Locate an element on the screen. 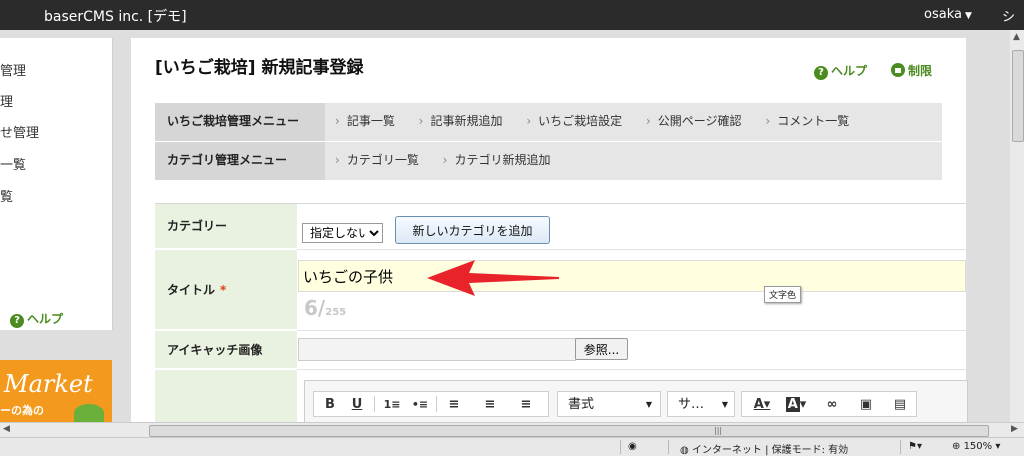  sidebar: 管理 理 せ管理 一覧 覧 ? ヘルプ is located at coordinates (56, 184).